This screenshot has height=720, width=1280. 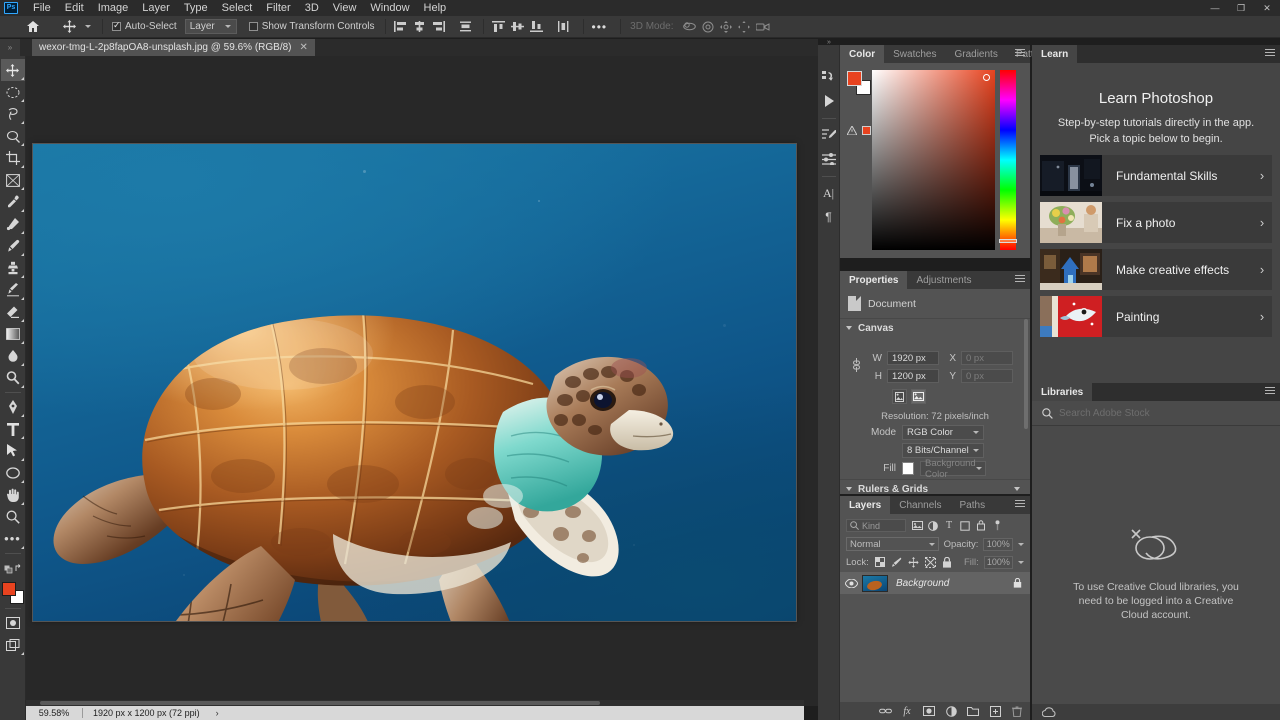 I want to click on eyedropper-tool, so click(x=13, y=202).